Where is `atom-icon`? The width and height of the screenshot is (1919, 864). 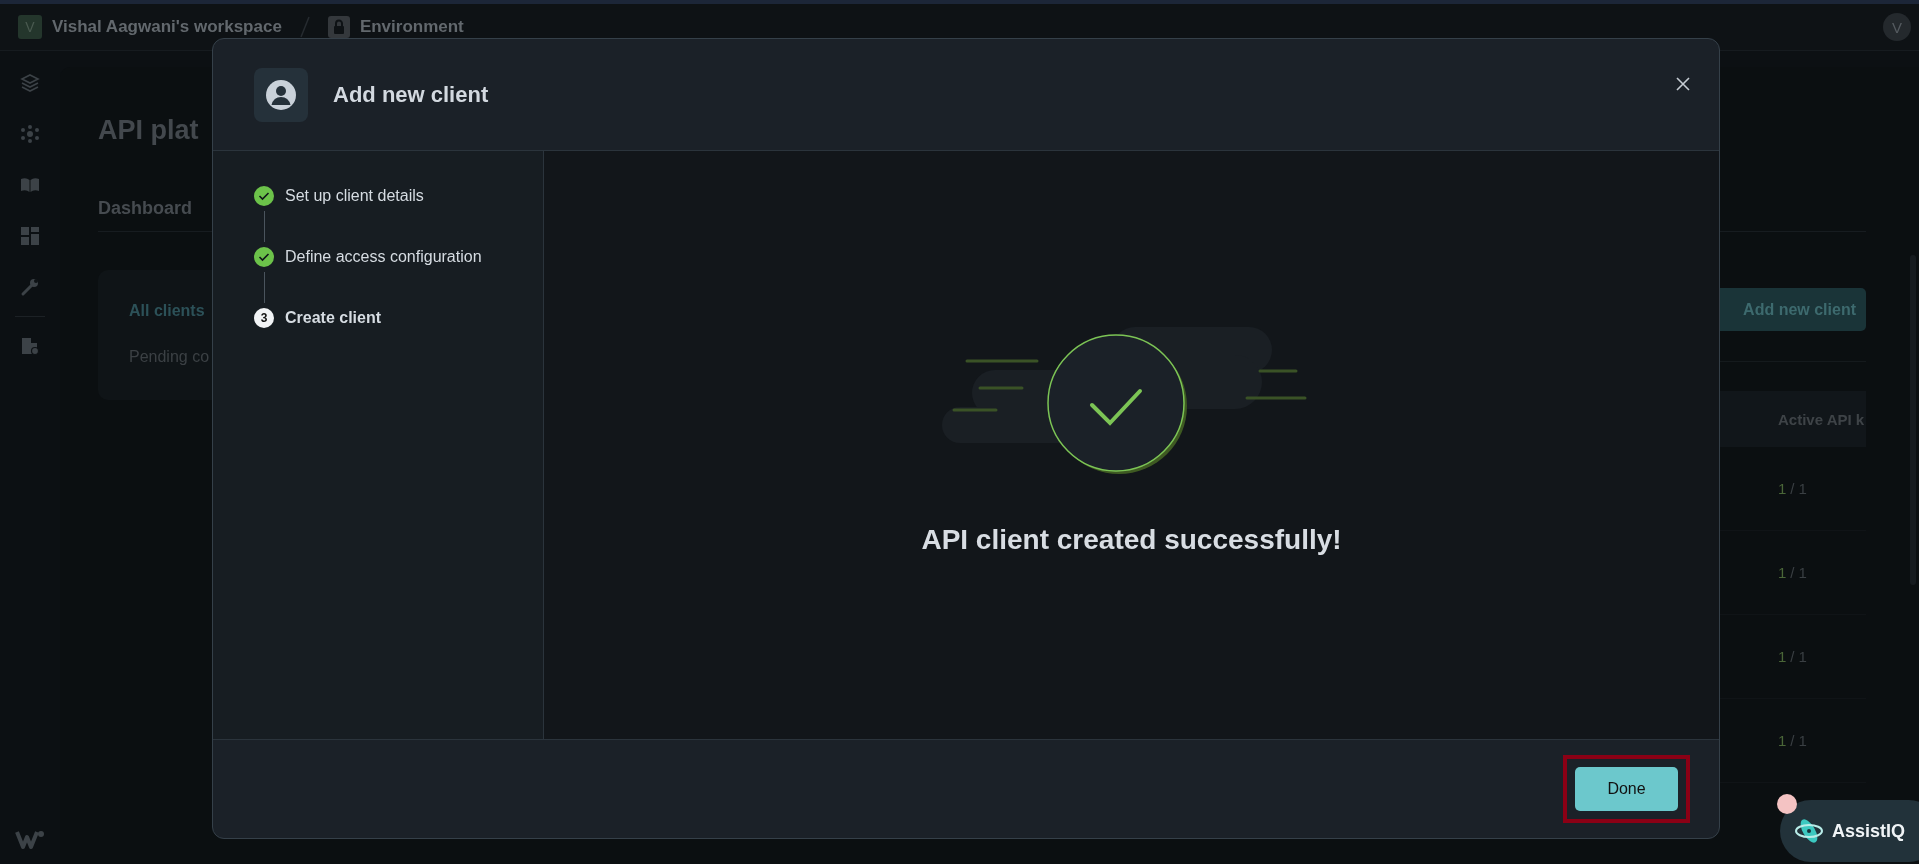
atom-icon is located at coordinates (1809, 831).